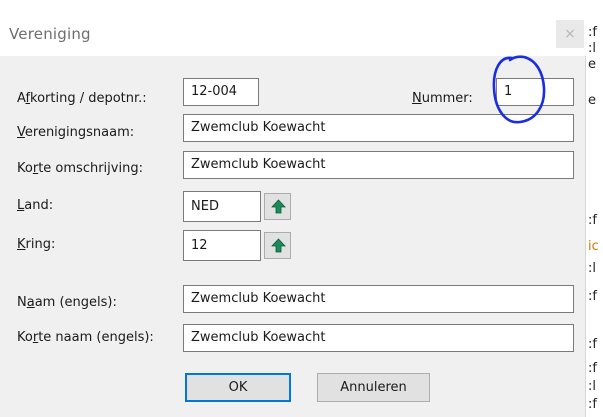 The image size is (603, 417). Describe the element at coordinates (50, 34) in the screenshot. I see `dialog-title: Vereniging` at that location.